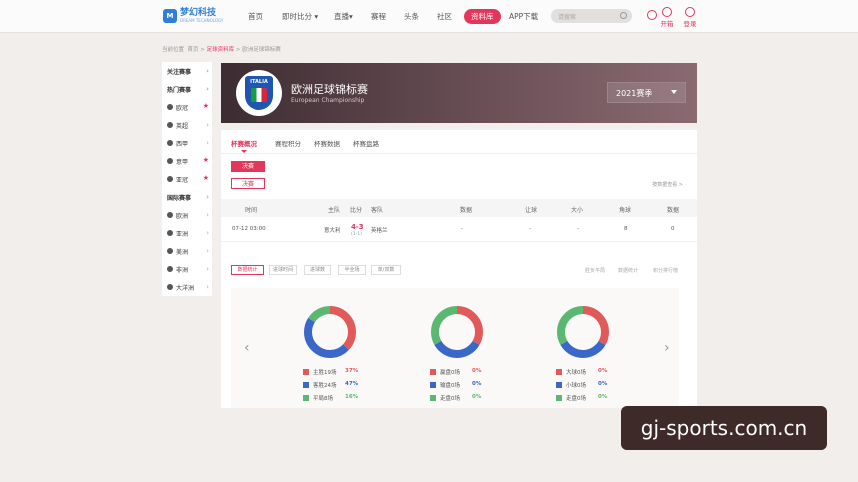  What do you see at coordinates (187, 251) in the screenshot?
I see `sidebar-item: 美洲 ›` at bounding box center [187, 251].